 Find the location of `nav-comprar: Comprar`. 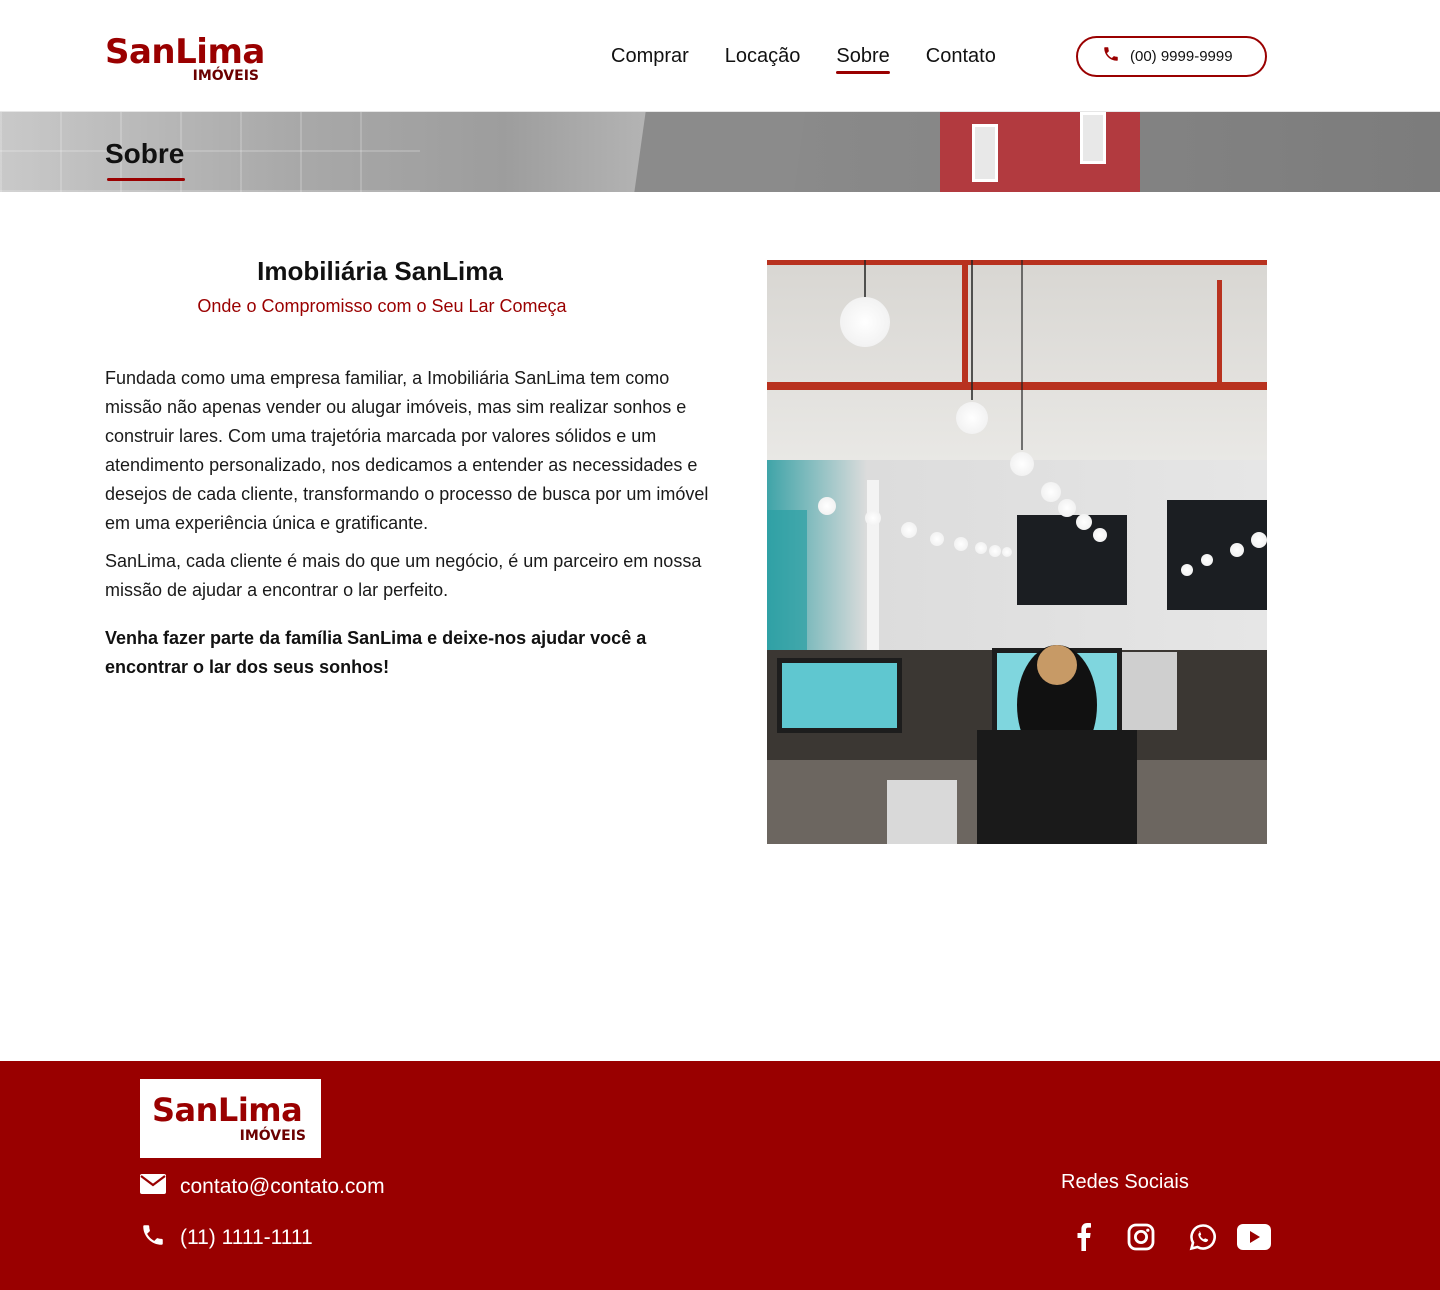

nav-comprar: Comprar is located at coordinates (650, 57).